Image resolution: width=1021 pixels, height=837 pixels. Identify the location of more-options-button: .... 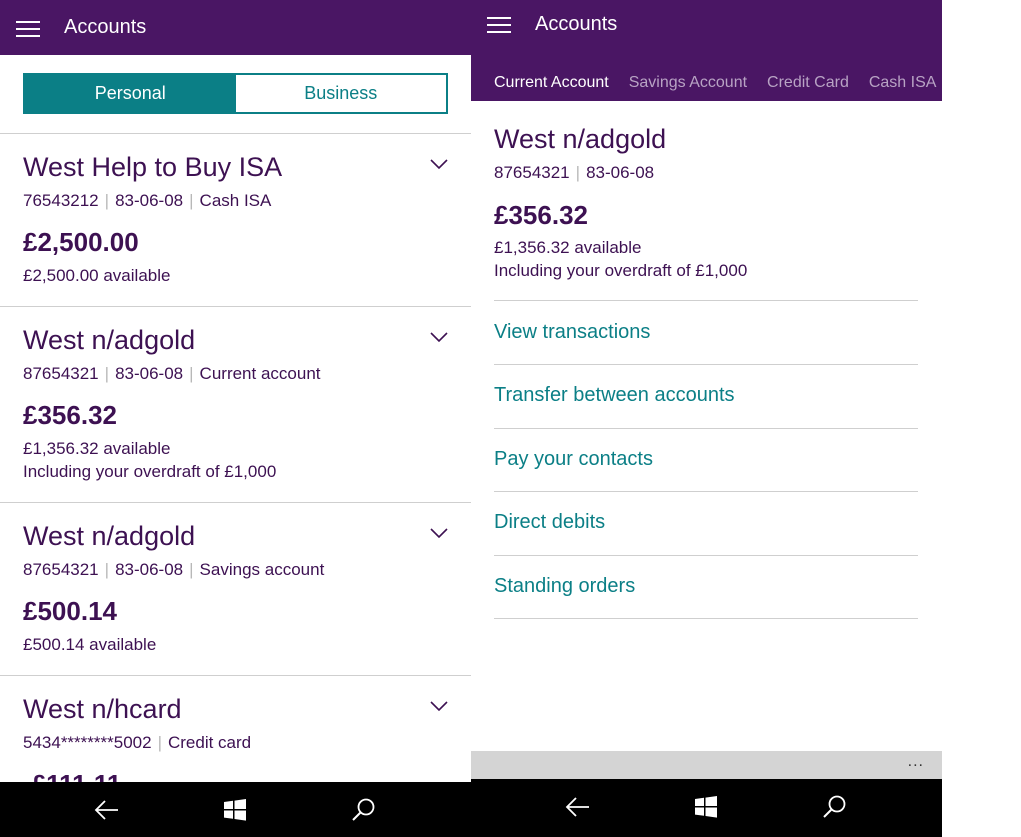
(916, 762).